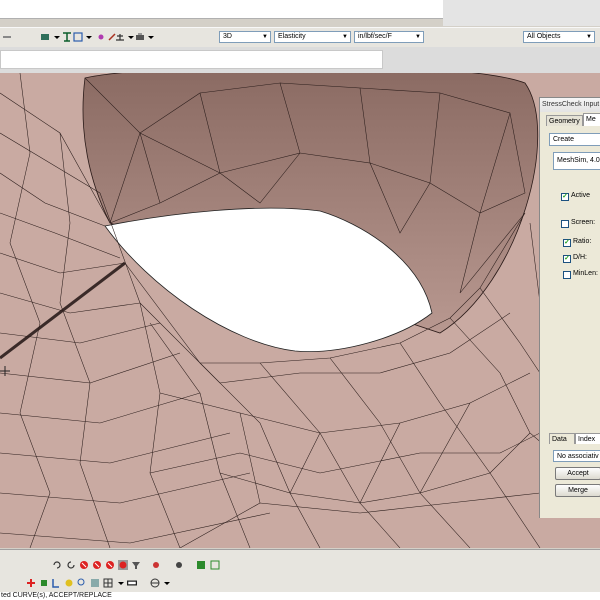 The image size is (600, 600). Describe the element at coordinates (156, 565) in the screenshot. I see `load-icon` at that location.